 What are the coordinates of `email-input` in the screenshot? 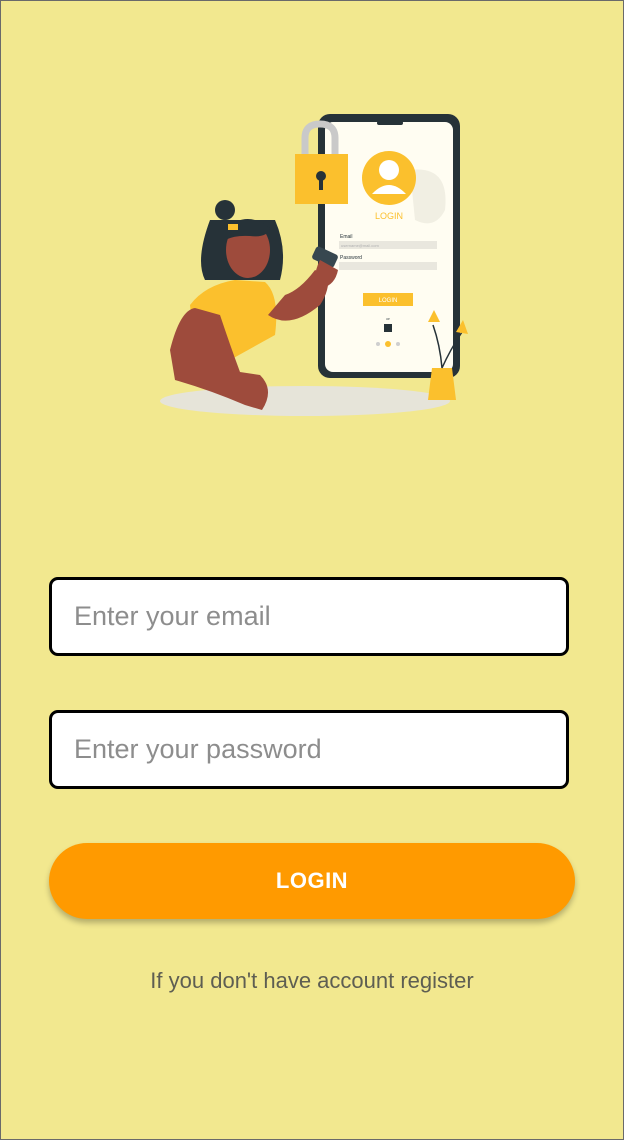 It's located at (309, 616).